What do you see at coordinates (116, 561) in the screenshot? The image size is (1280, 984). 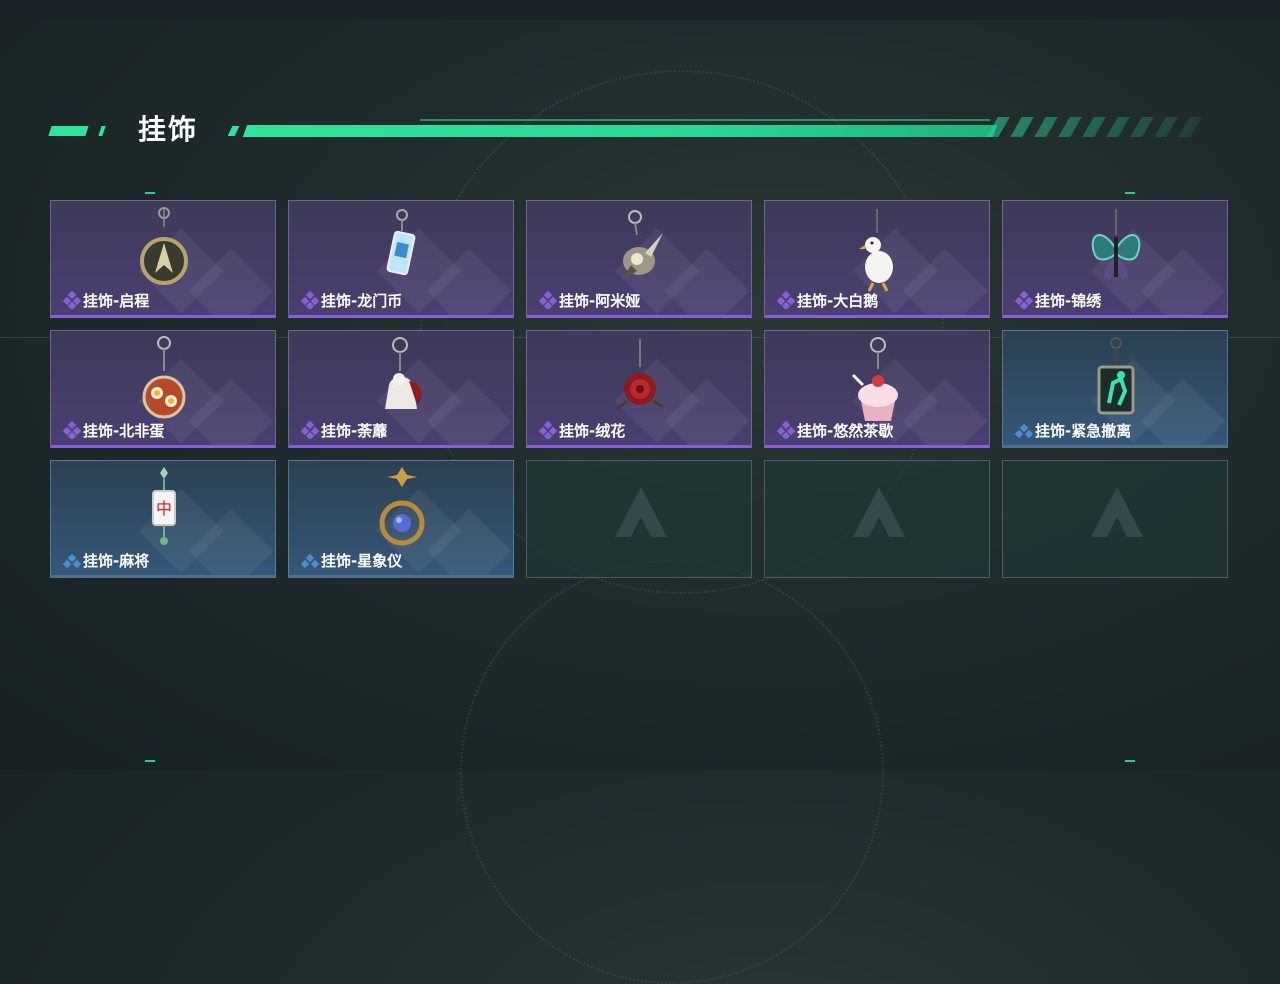 I see `charm-label: 挂饰-麻将` at bounding box center [116, 561].